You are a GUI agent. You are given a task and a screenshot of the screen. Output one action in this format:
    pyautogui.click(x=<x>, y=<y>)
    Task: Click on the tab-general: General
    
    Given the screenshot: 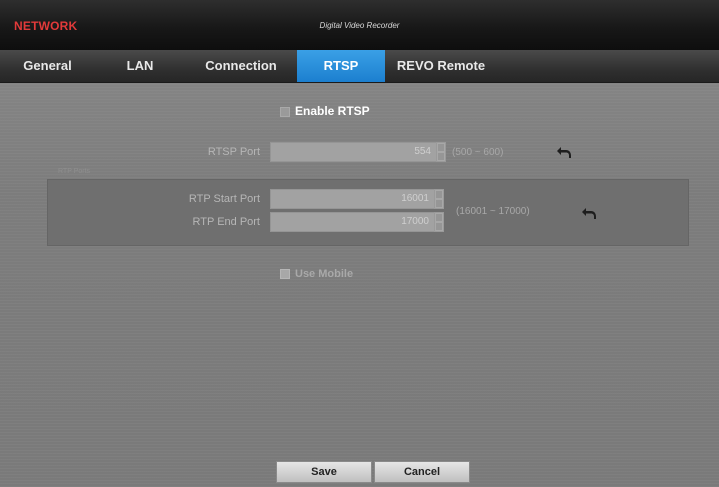 What is the action you would take?
    pyautogui.click(x=47, y=66)
    